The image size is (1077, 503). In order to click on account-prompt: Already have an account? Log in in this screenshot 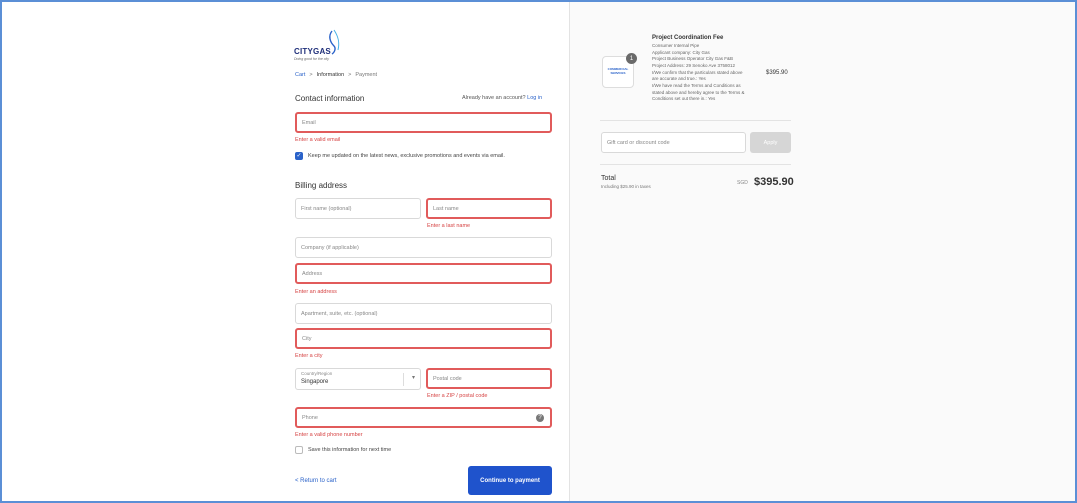, I will do `click(502, 98)`.